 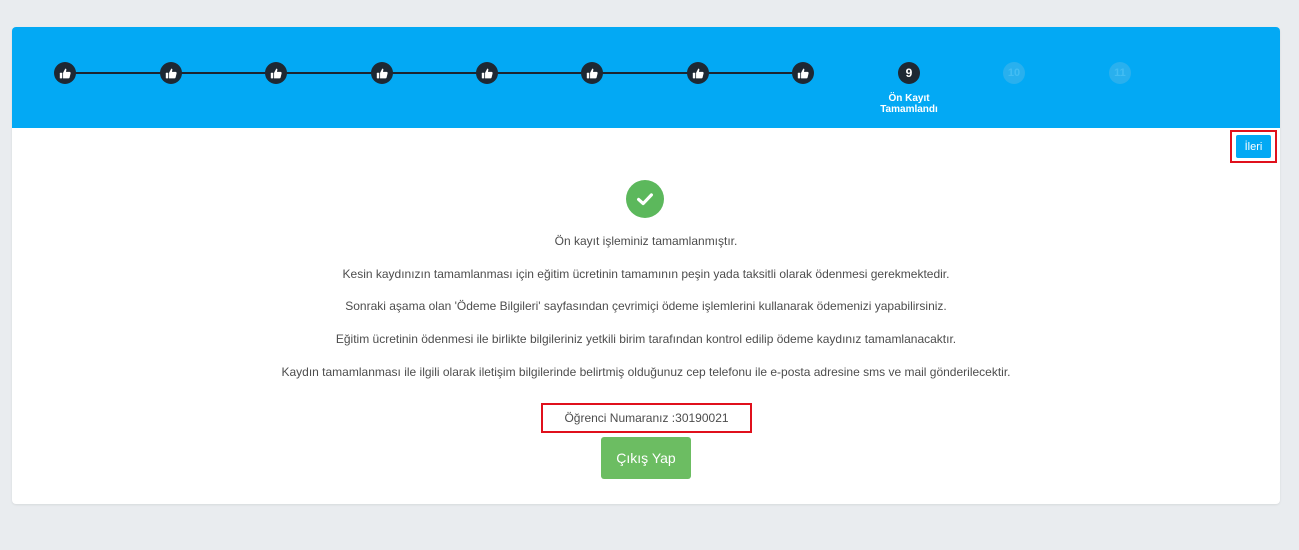 I want to click on step-3-done, so click(x=276, y=73).